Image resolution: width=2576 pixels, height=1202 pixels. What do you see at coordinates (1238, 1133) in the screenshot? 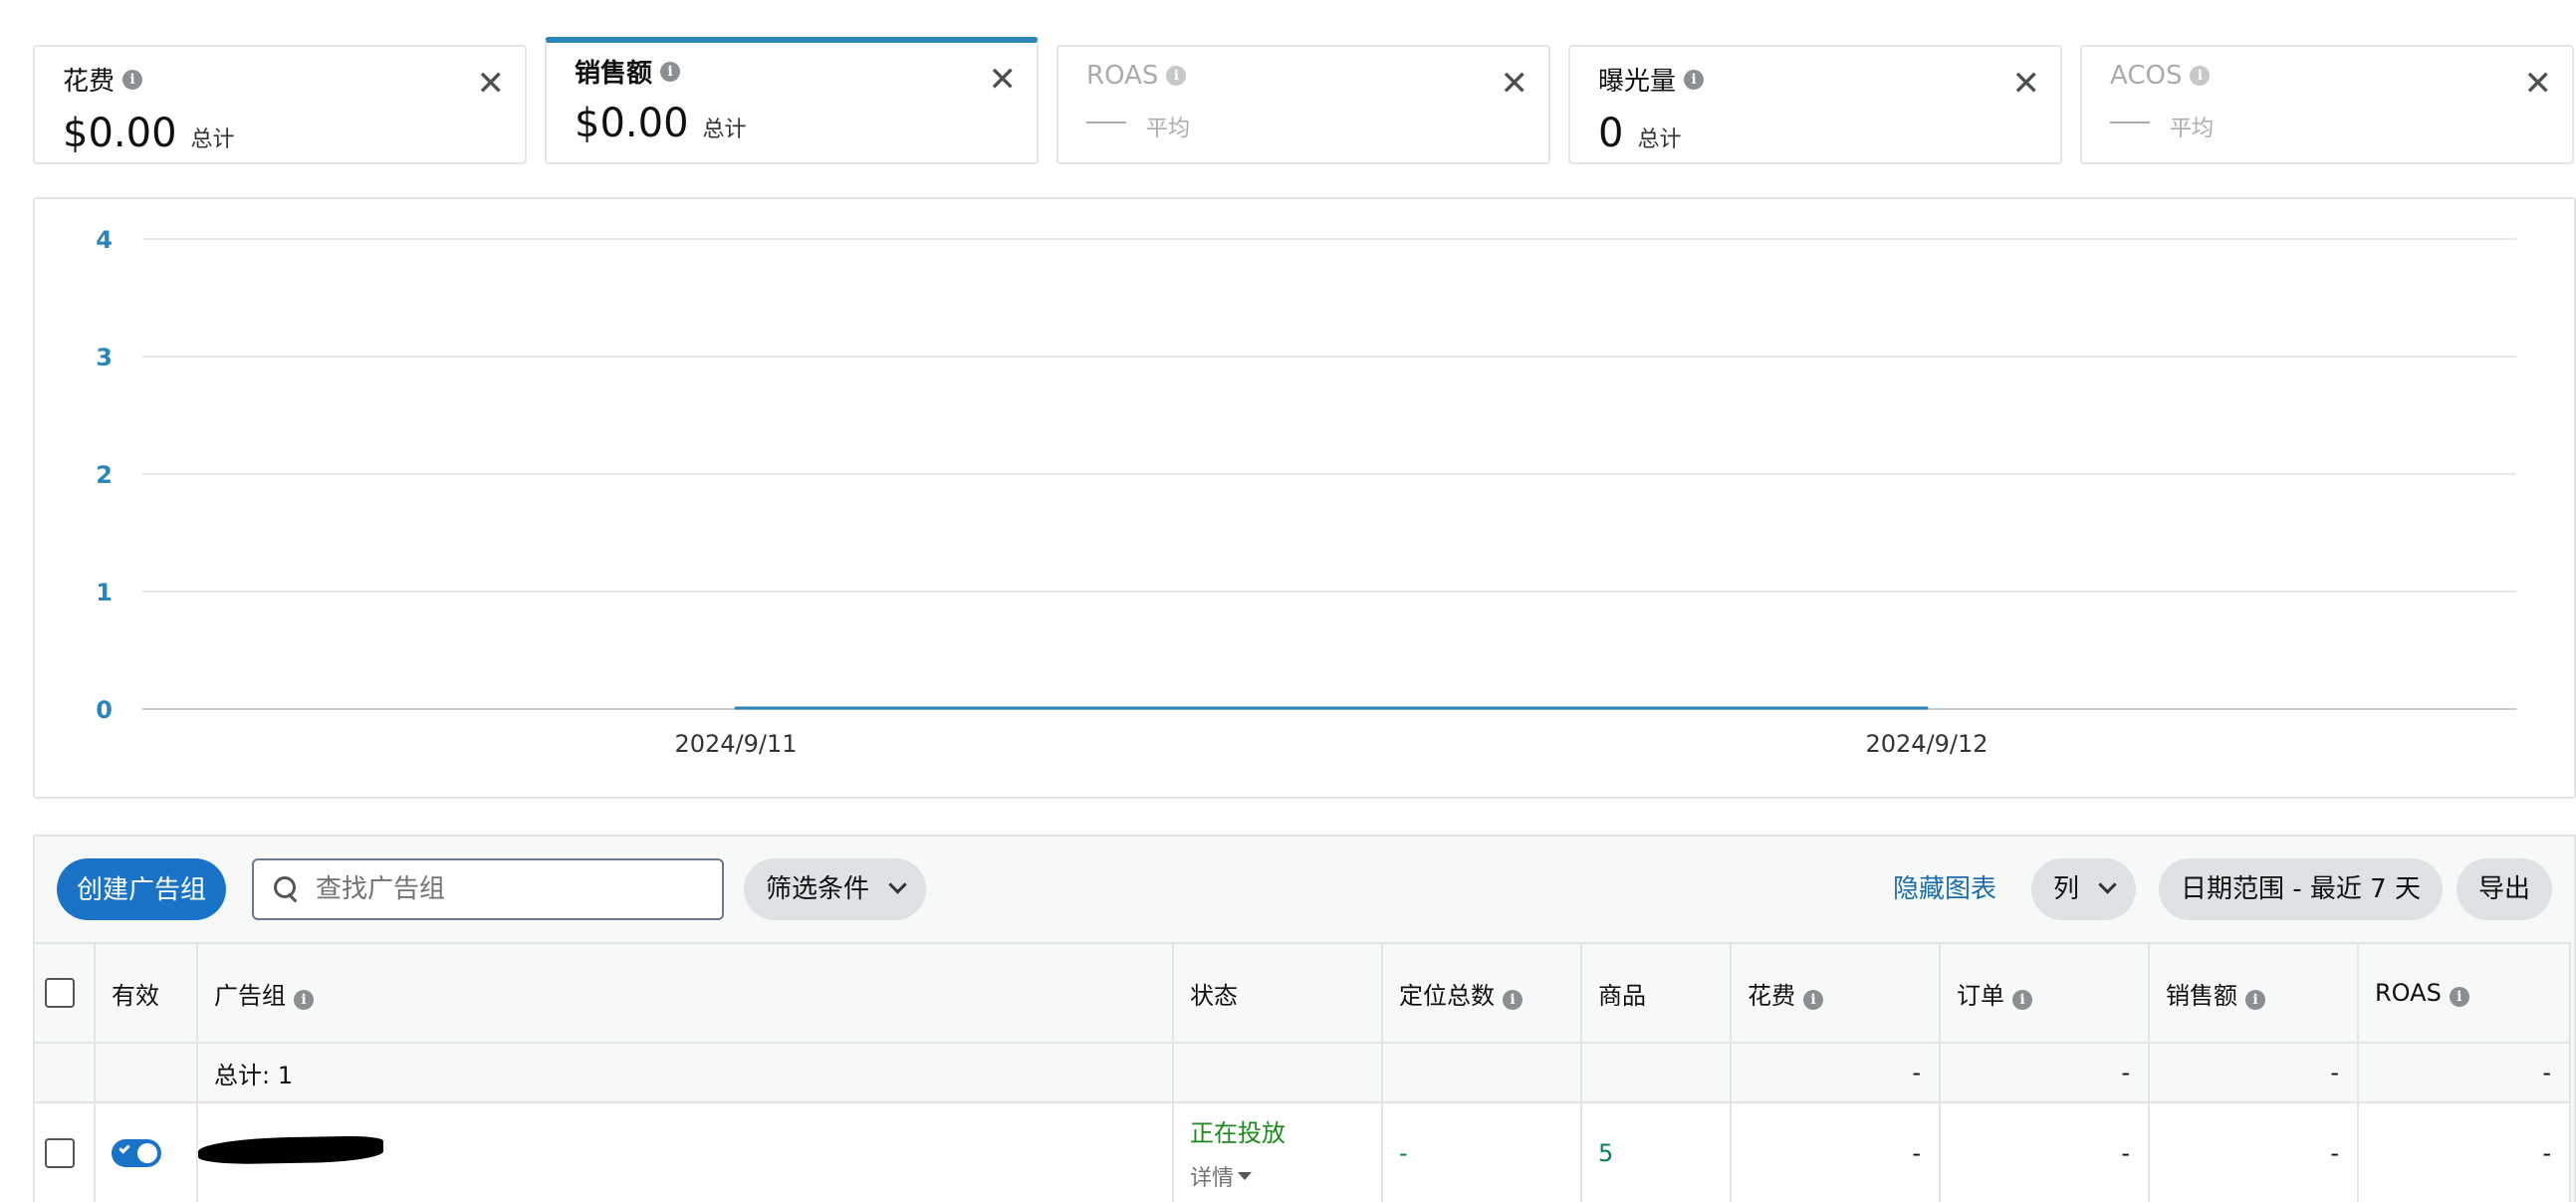
I see `status-text: 正在投放` at bounding box center [1238, 1133].